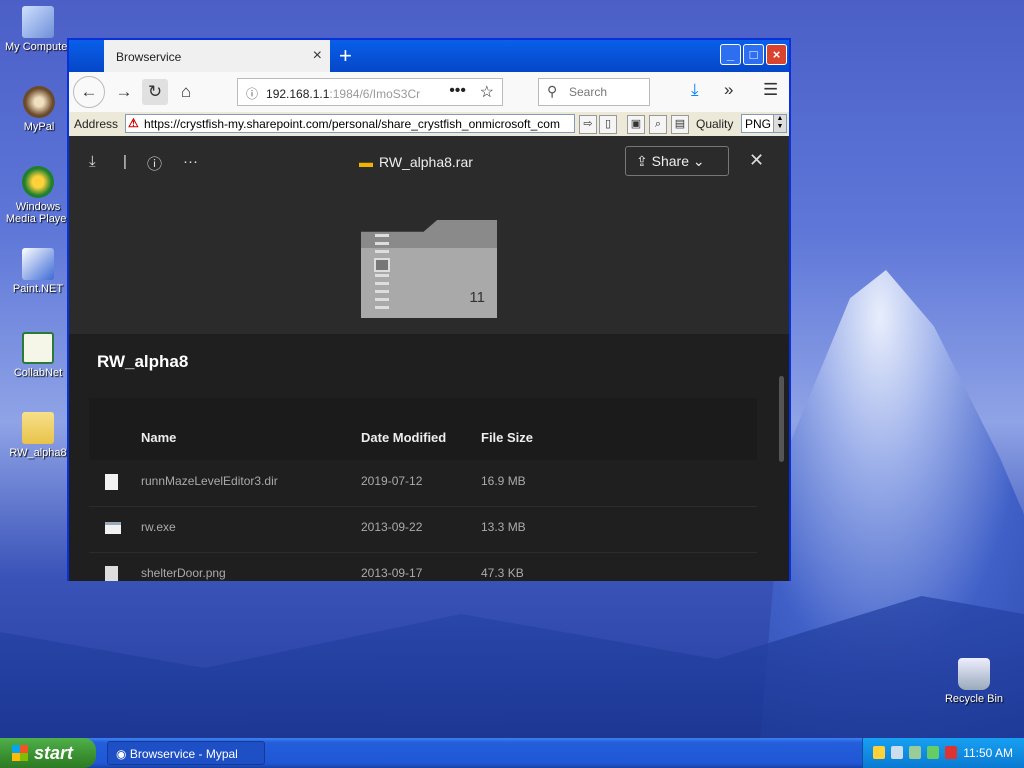 The height and width of the screenshot is (768, 1024). Describe the element at coordinates (457, 91) in the screenshot. I see `page-actions-icon: •••` at that location.